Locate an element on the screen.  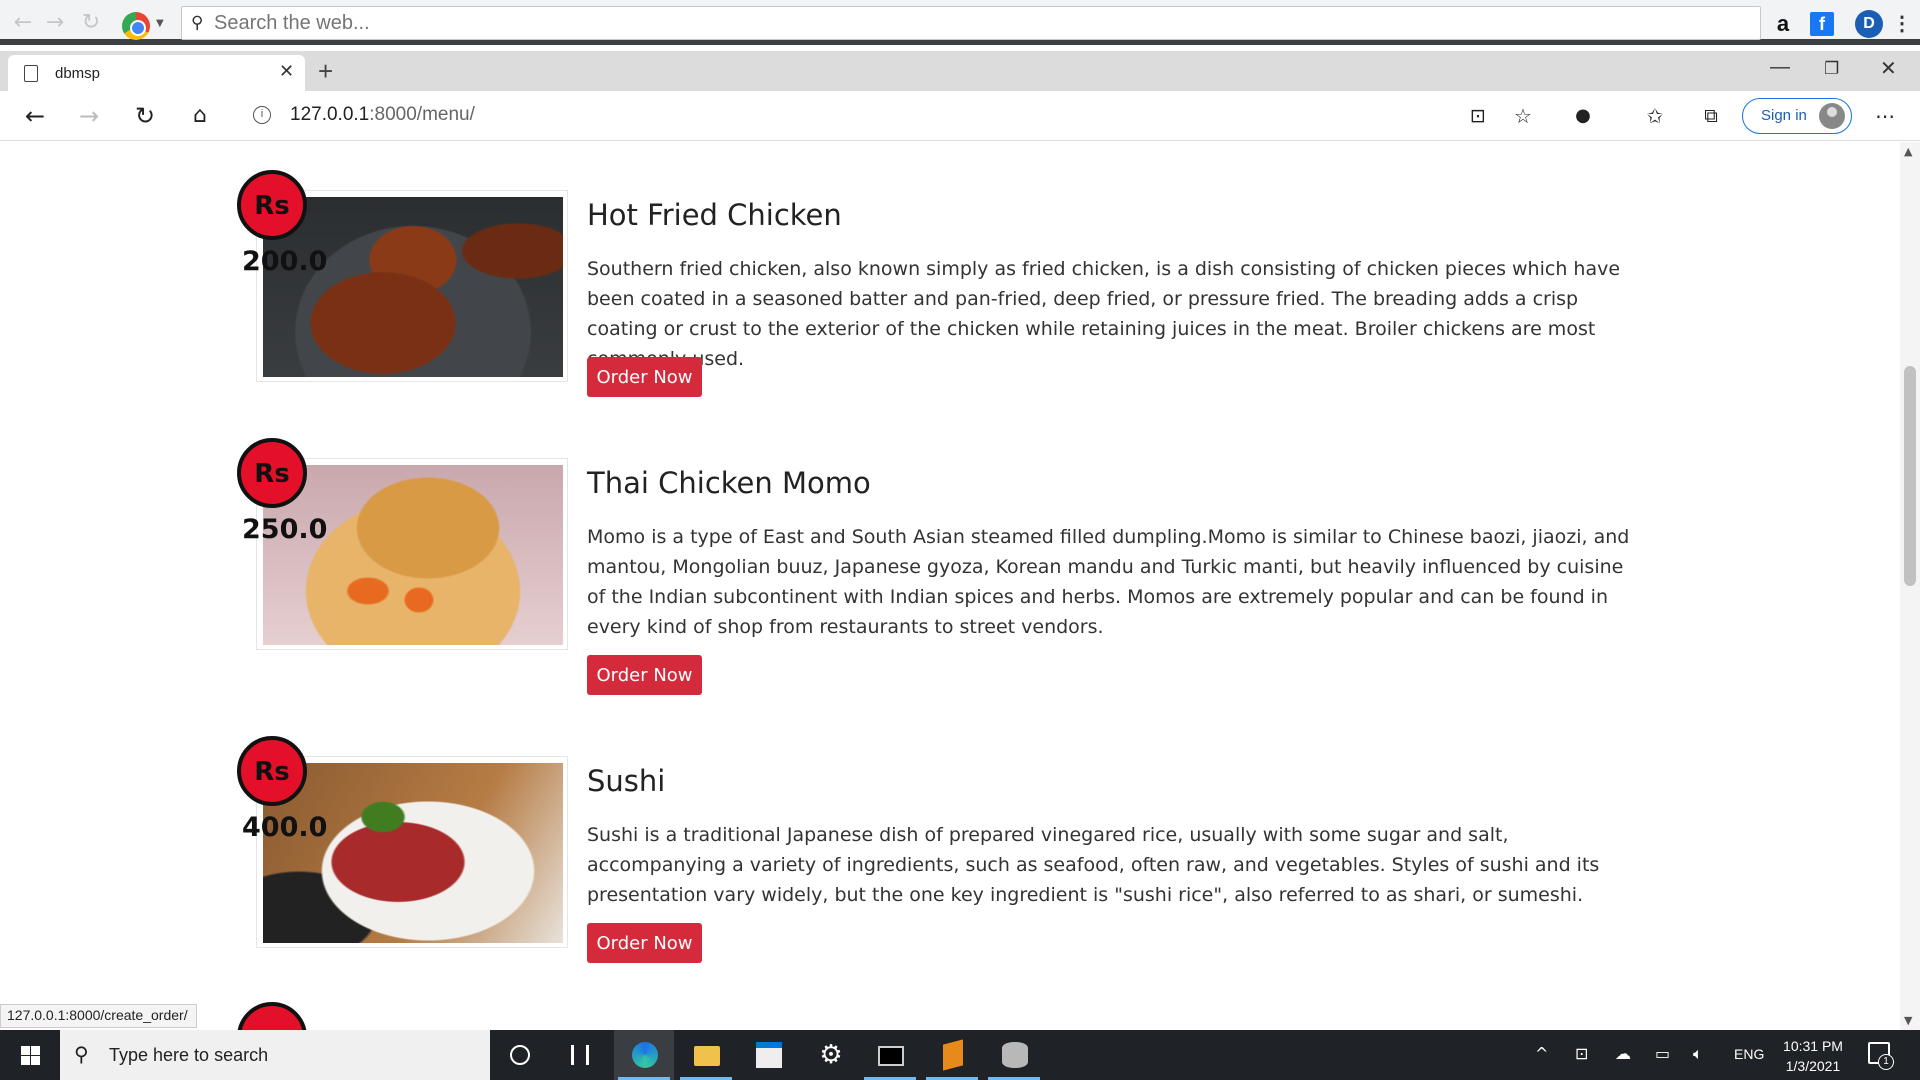
facebook-icon: f is located at coordinates (1822, 24).